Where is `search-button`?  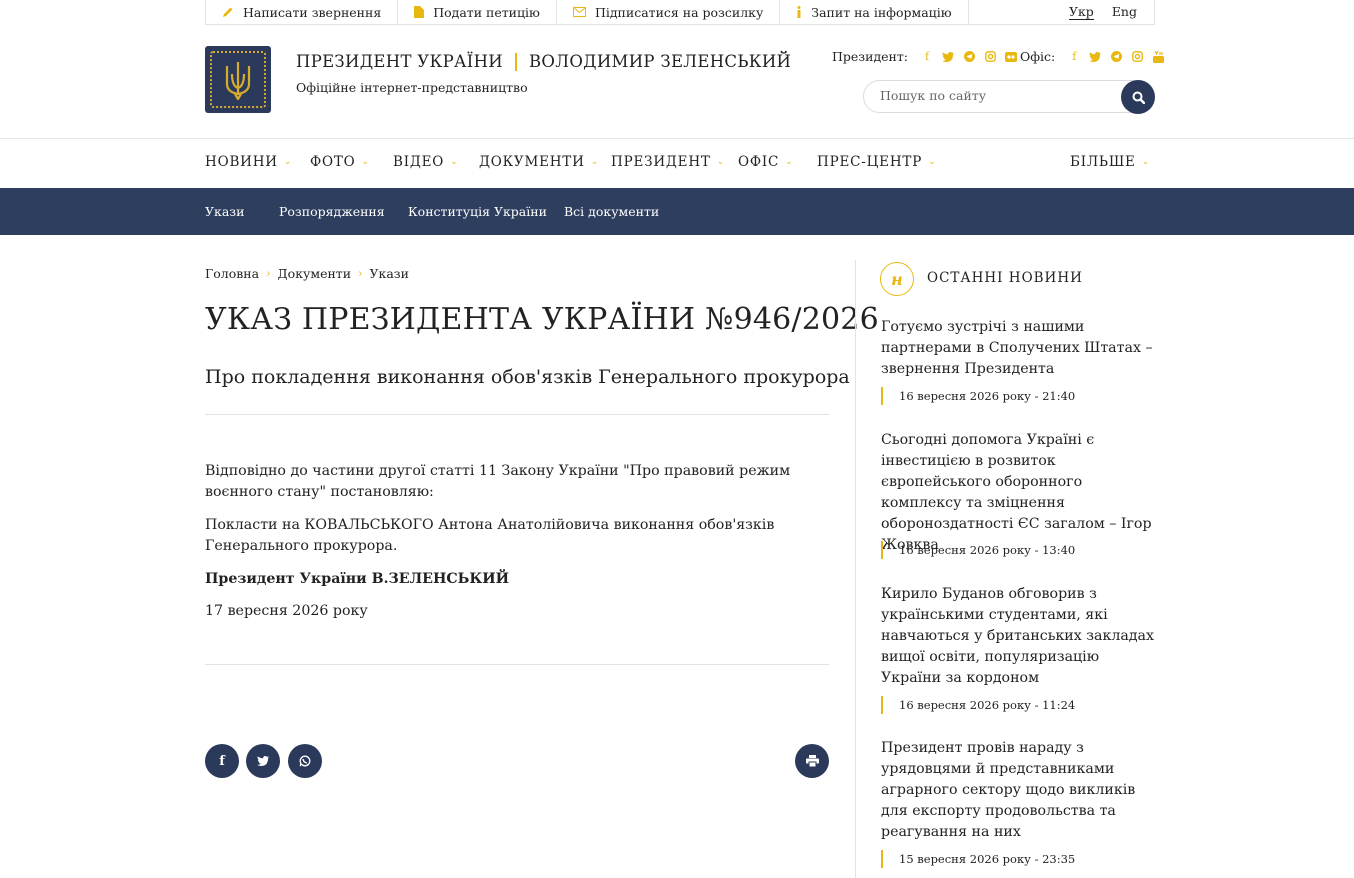
search-button is located at coordinates (1138, 97).